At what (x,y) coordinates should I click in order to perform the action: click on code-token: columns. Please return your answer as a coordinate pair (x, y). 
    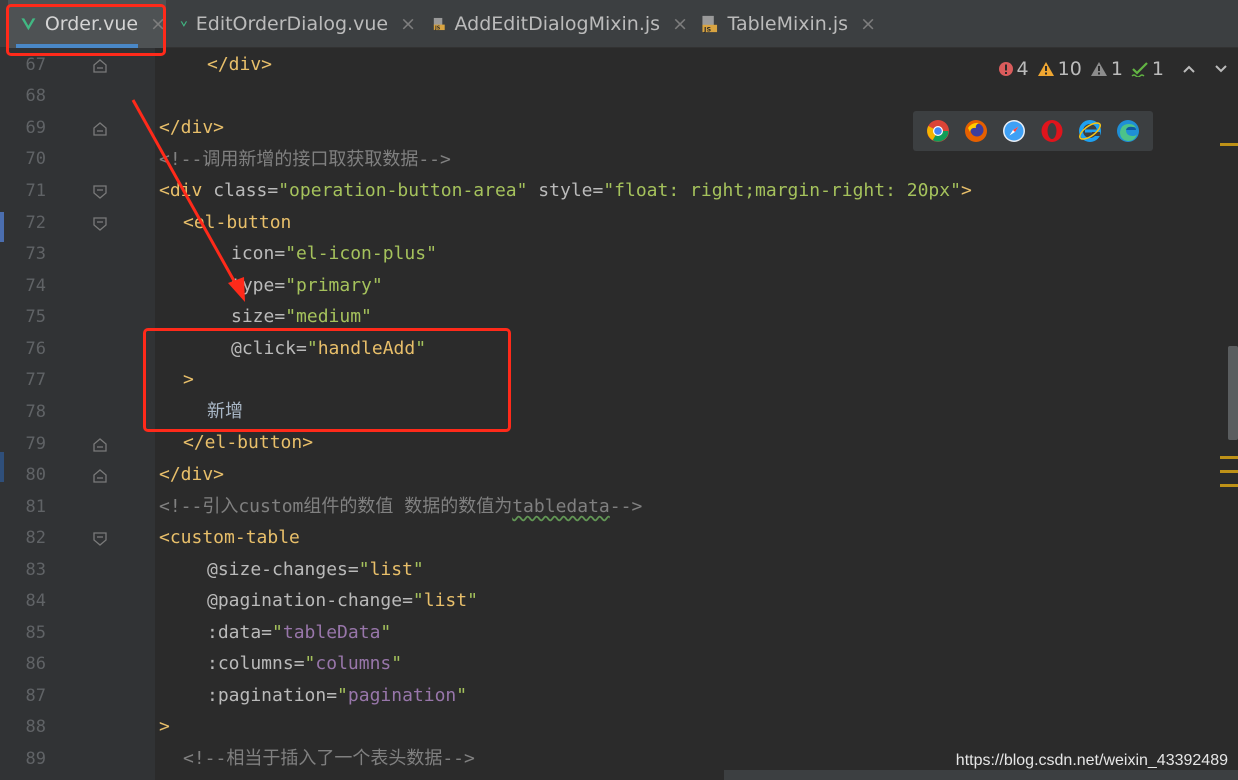
    Looking at the image, I should click on (353, 663).